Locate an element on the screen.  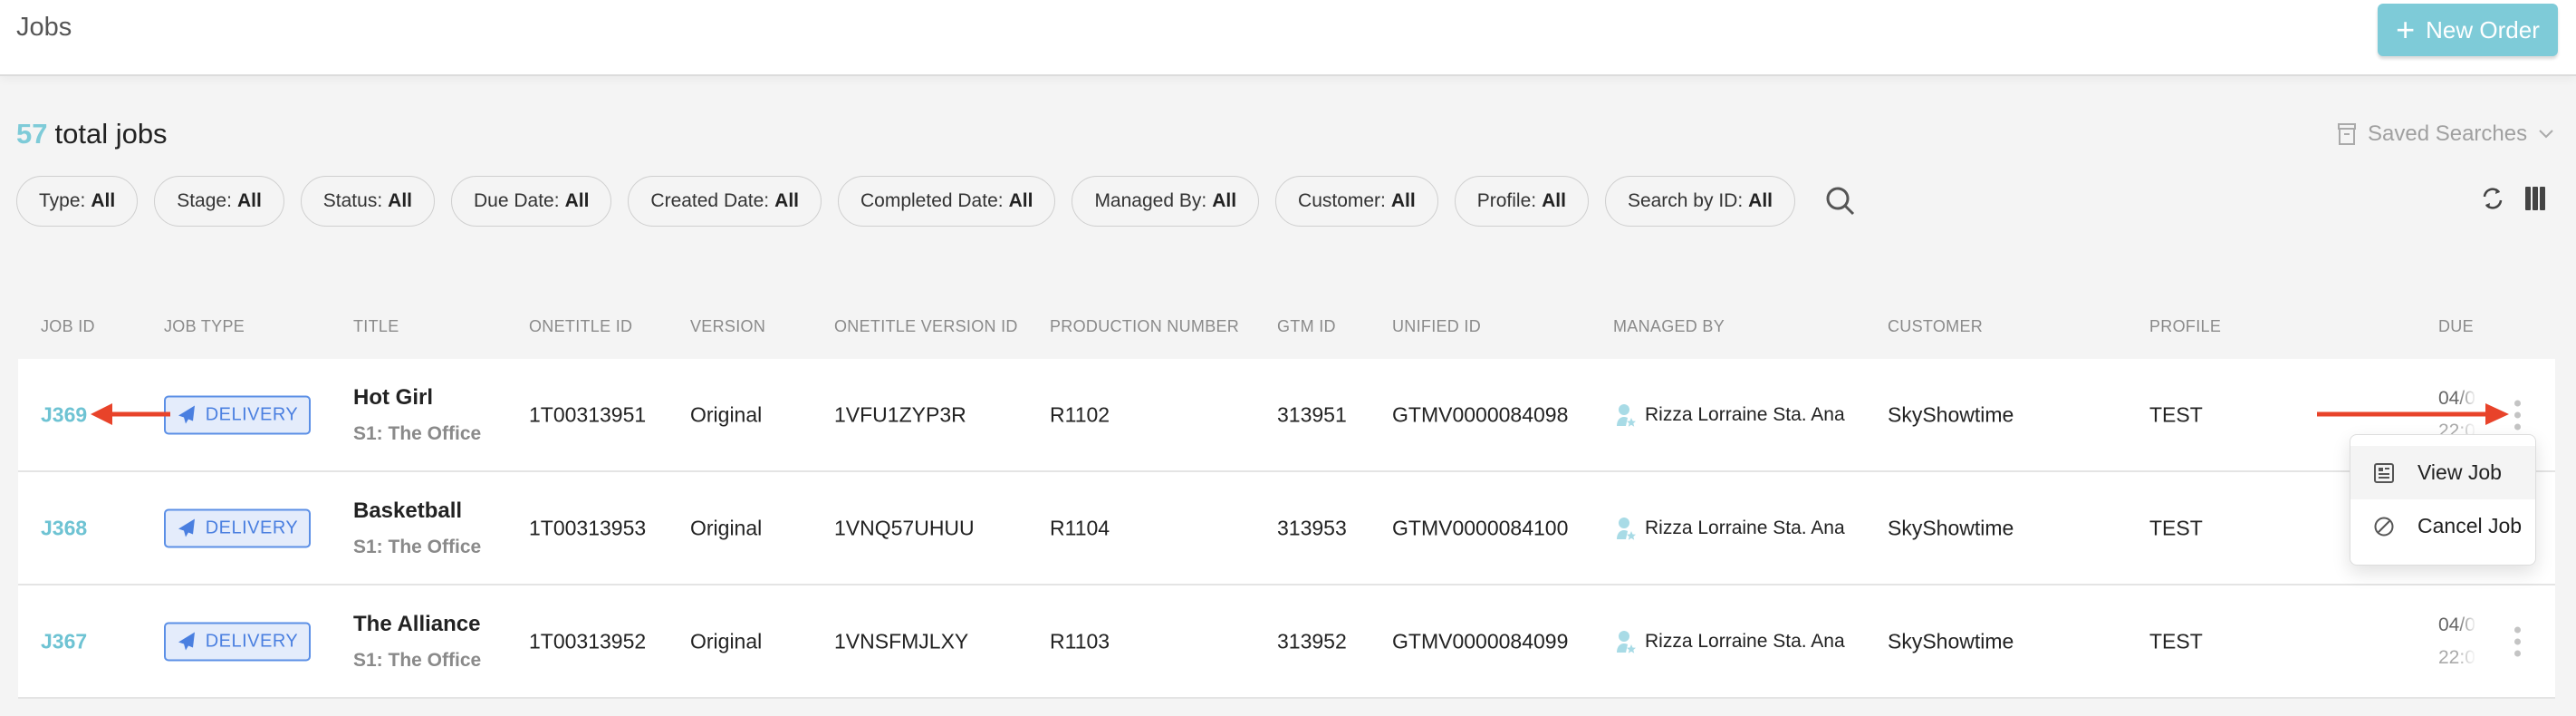
col-due: DUE is located at coordinates (2456, 326).